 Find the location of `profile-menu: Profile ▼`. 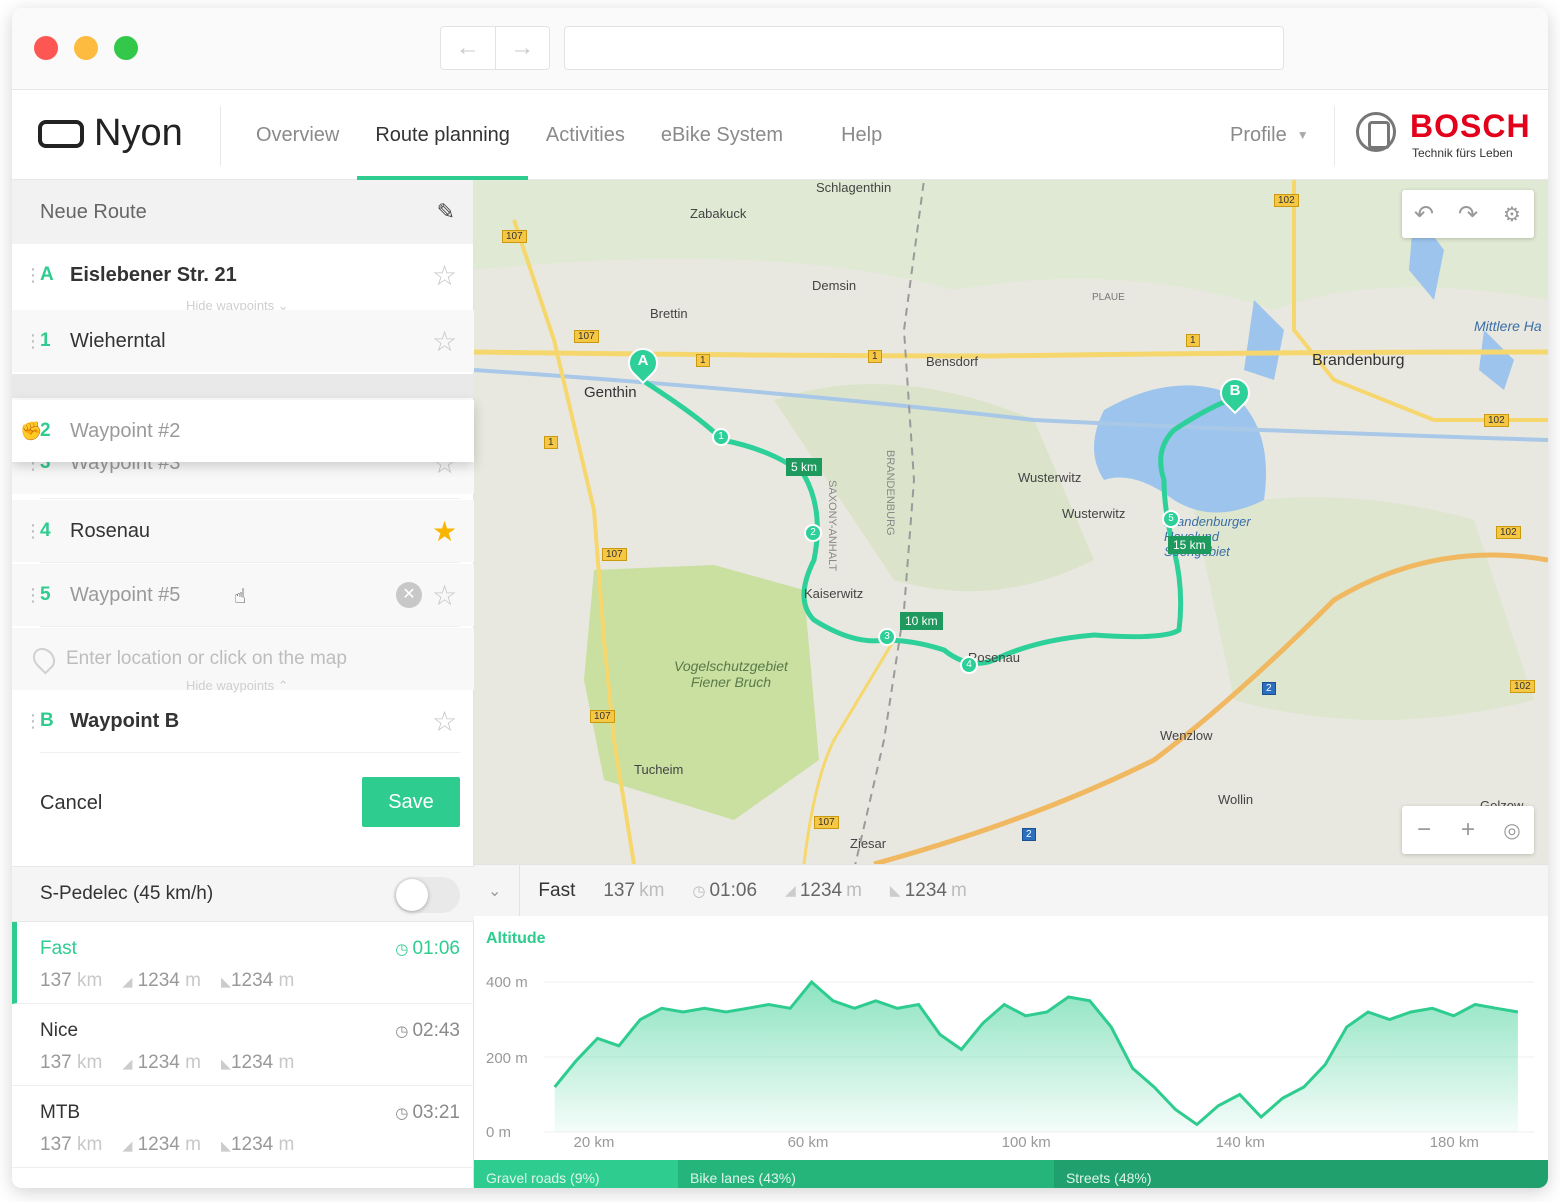

profile-menu: Profile ▼ is located at coordinates (1269, 135).